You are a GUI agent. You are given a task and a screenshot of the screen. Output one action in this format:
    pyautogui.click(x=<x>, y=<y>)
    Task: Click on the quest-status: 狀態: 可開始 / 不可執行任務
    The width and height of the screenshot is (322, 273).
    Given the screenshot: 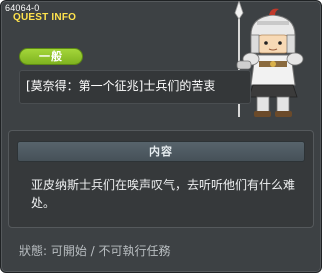 What is the action you would take?
    pyautogui.click(x=95, y=251)
    